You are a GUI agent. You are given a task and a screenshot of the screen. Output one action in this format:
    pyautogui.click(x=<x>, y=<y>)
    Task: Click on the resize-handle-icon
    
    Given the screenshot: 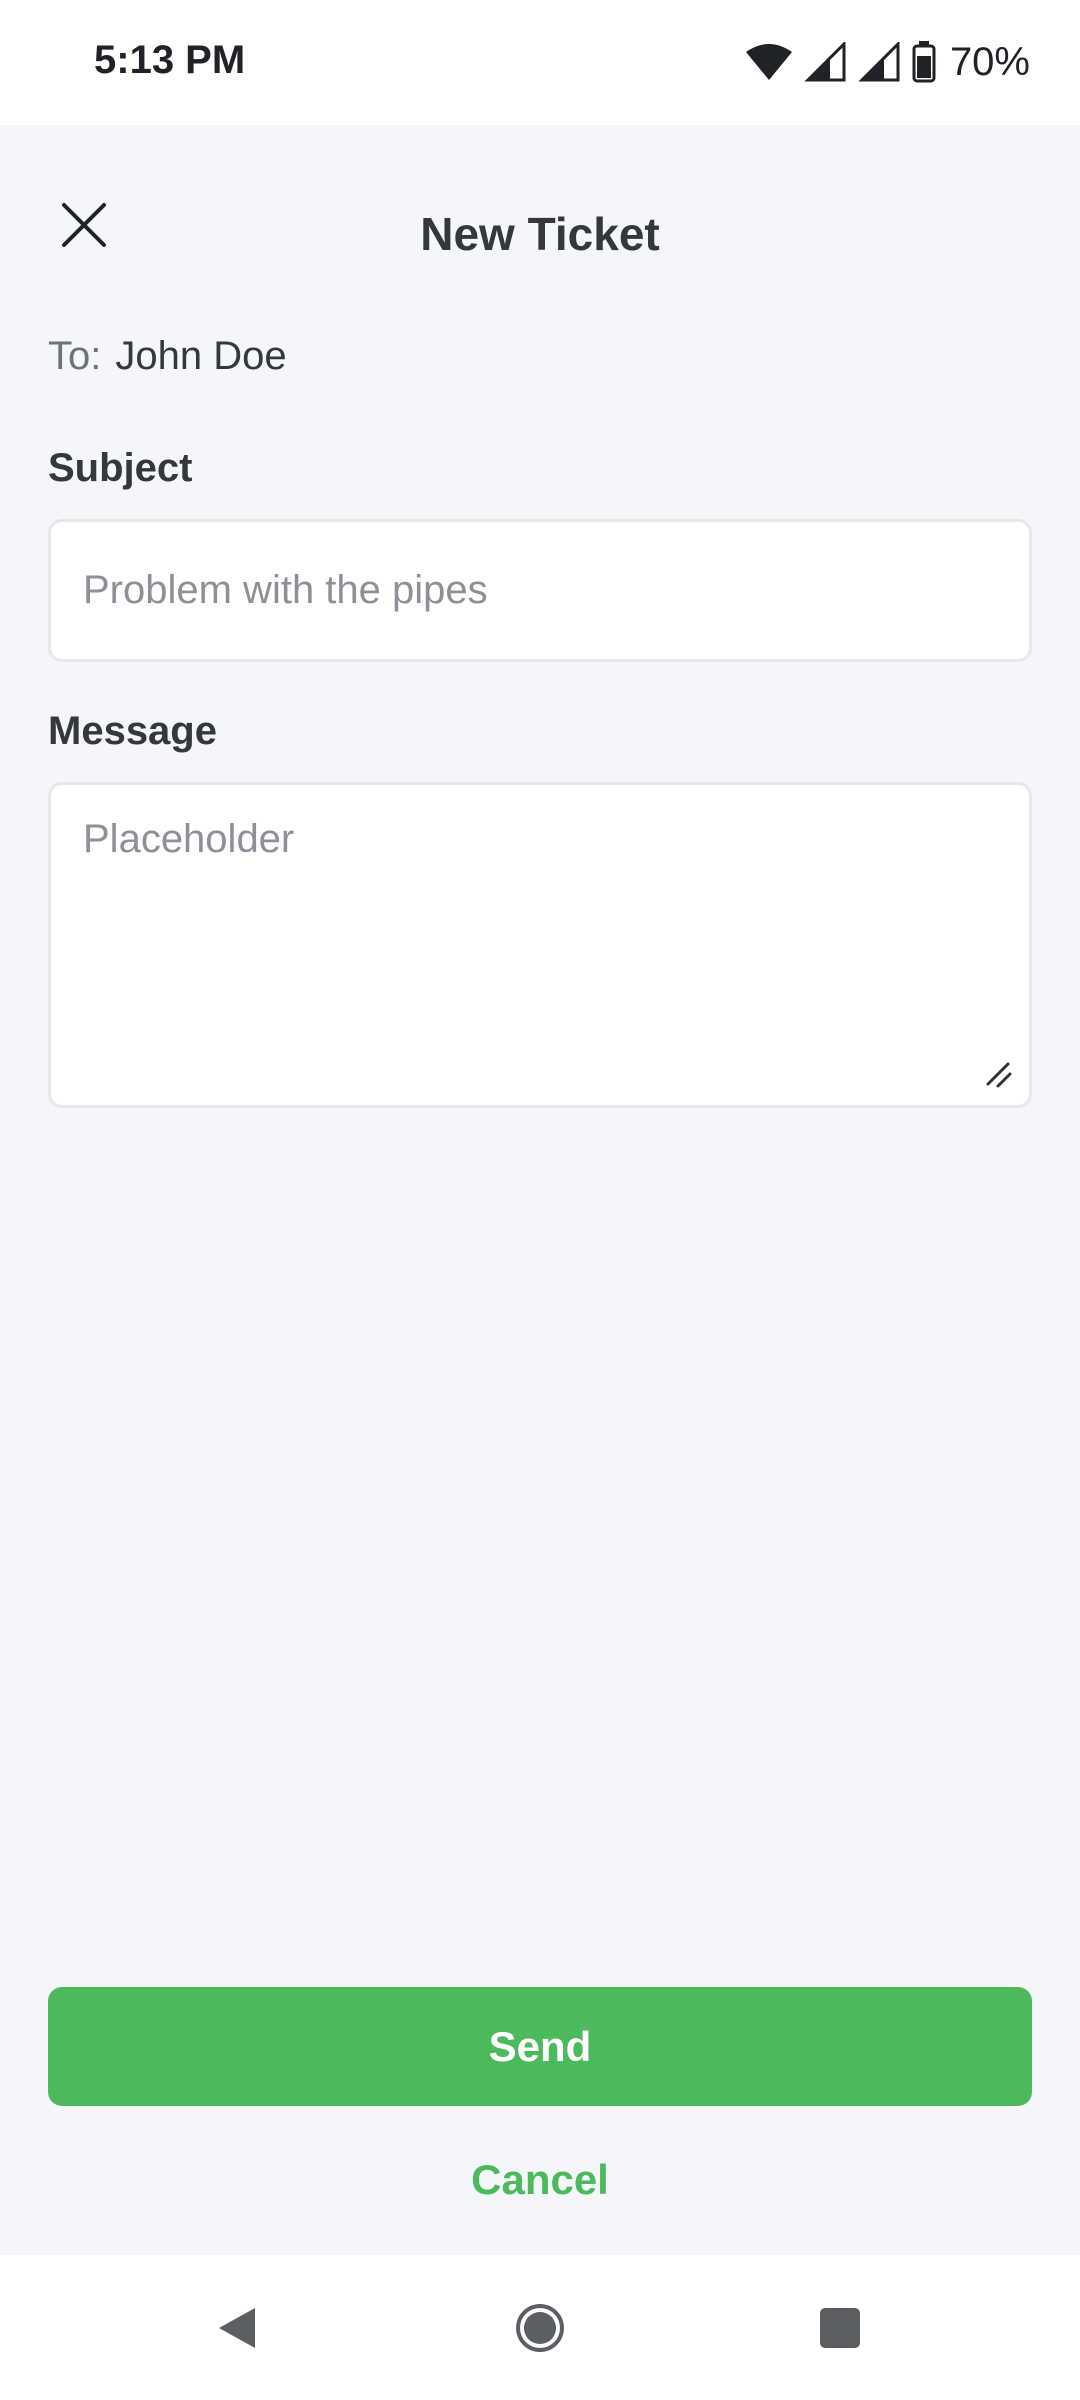 What is the action you would take?
    pyautogui.click(x=999, y=1075)
    